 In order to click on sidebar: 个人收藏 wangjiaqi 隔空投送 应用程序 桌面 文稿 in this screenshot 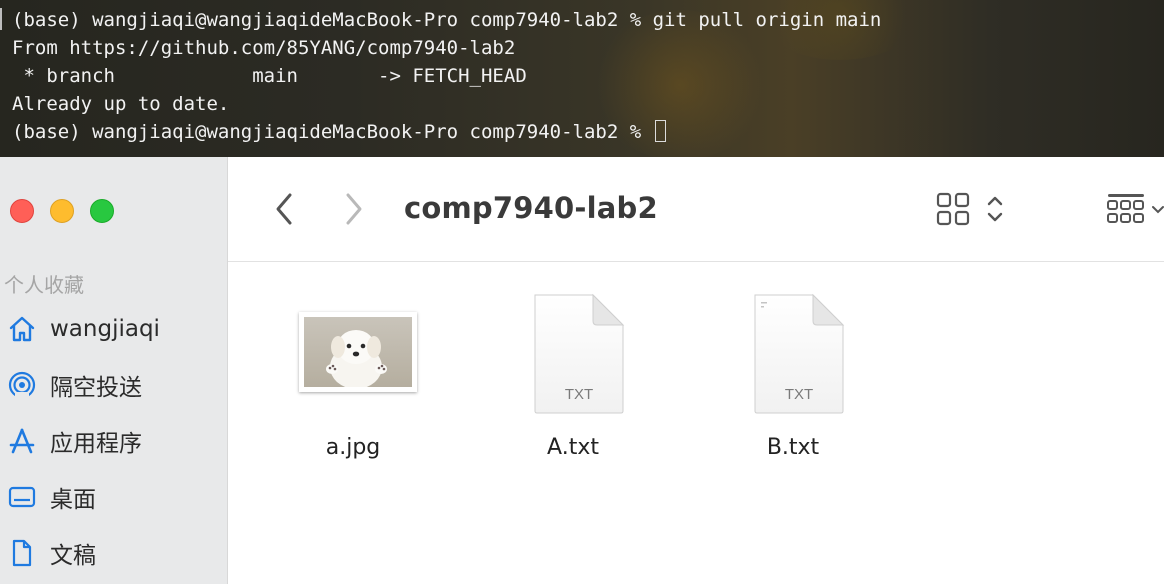, I will do `click(114, 370)`.